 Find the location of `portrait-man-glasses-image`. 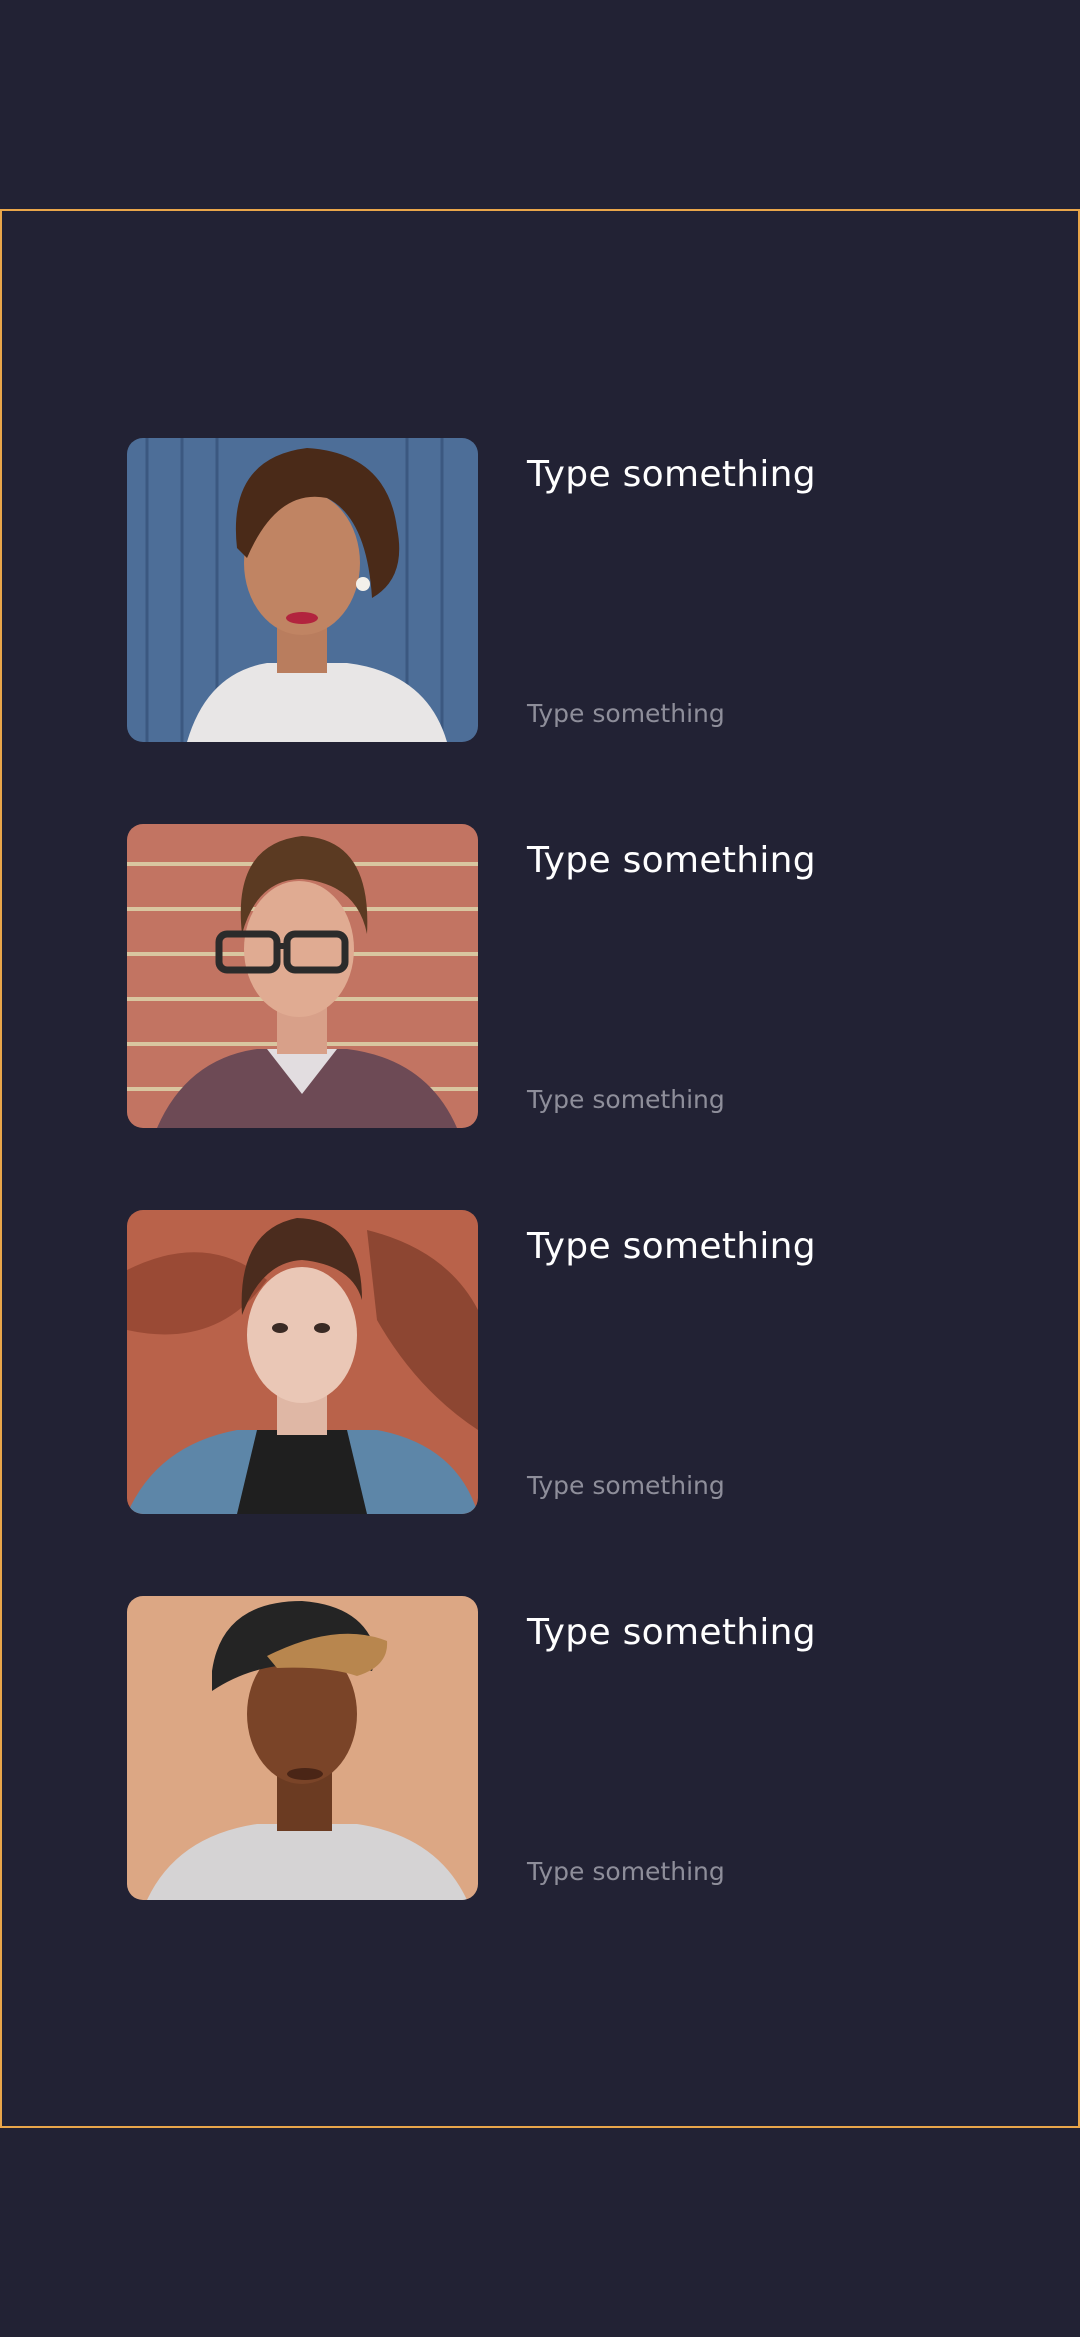

portrait-man-glasses-image is located at coordinates (302, 976).